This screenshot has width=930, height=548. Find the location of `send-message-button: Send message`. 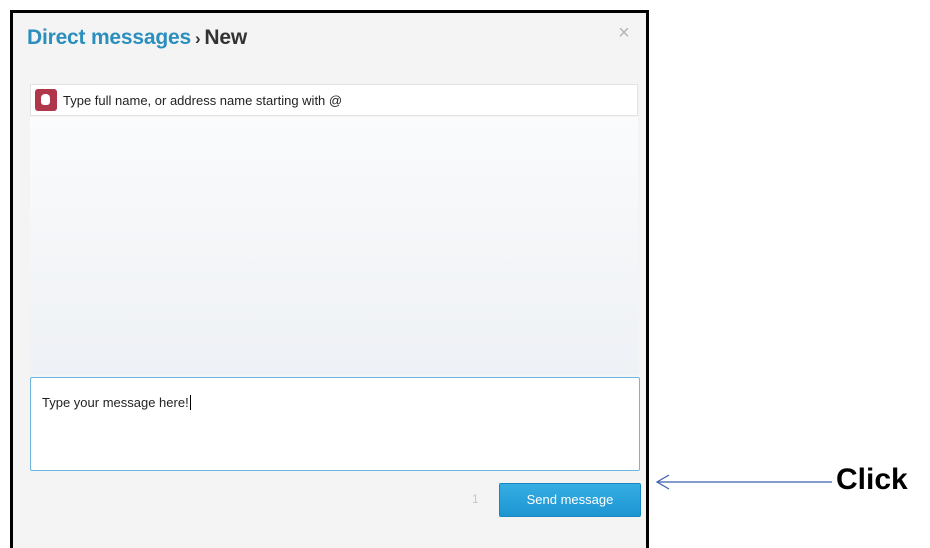

send-message-button: Send message is located at coordinates (570, 500).